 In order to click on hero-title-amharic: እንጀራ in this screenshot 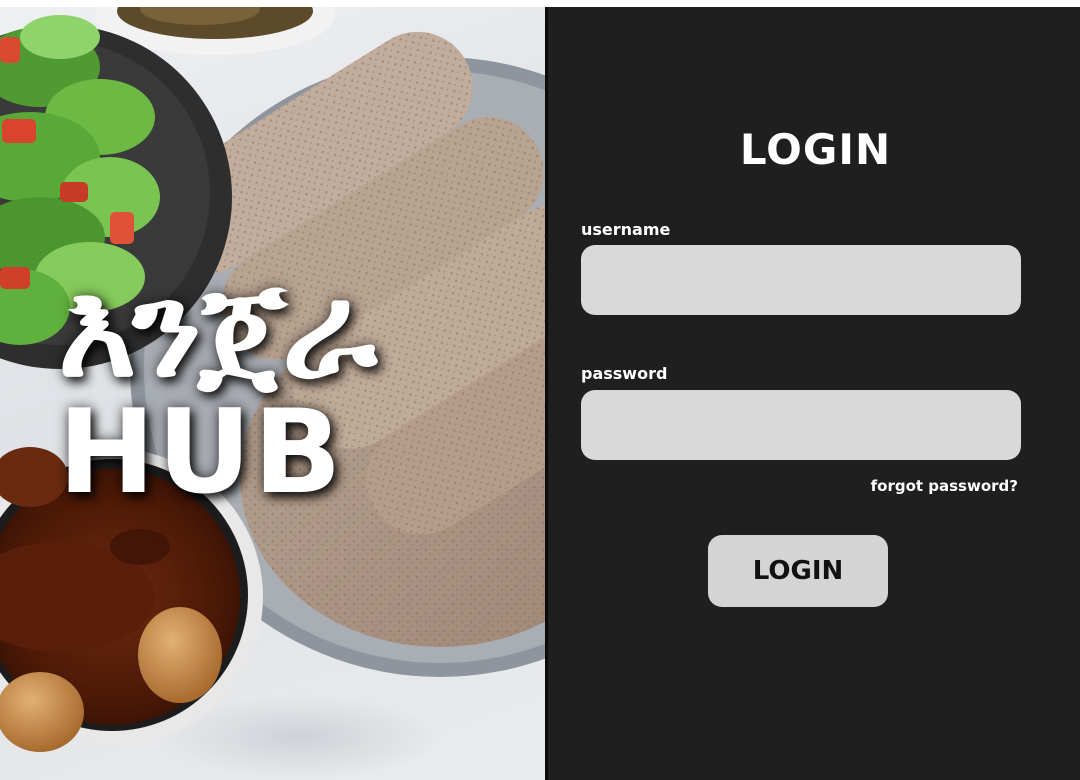, I will do `click(217, 330)`.